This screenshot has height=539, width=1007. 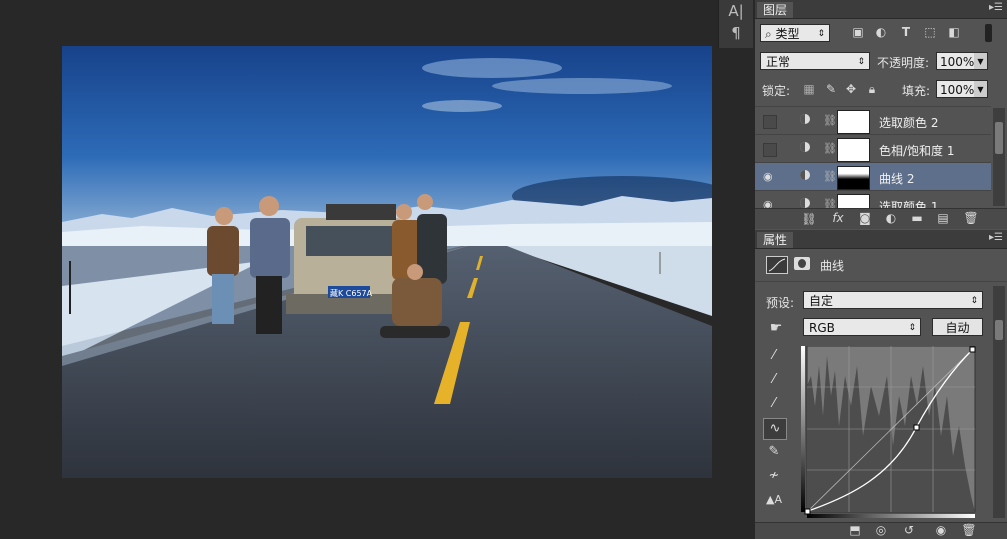 What do you see at coordinates (351, 293) in the screenshot?
I see `license-plate: 藏K C657A` at bounding box center [351, 293].